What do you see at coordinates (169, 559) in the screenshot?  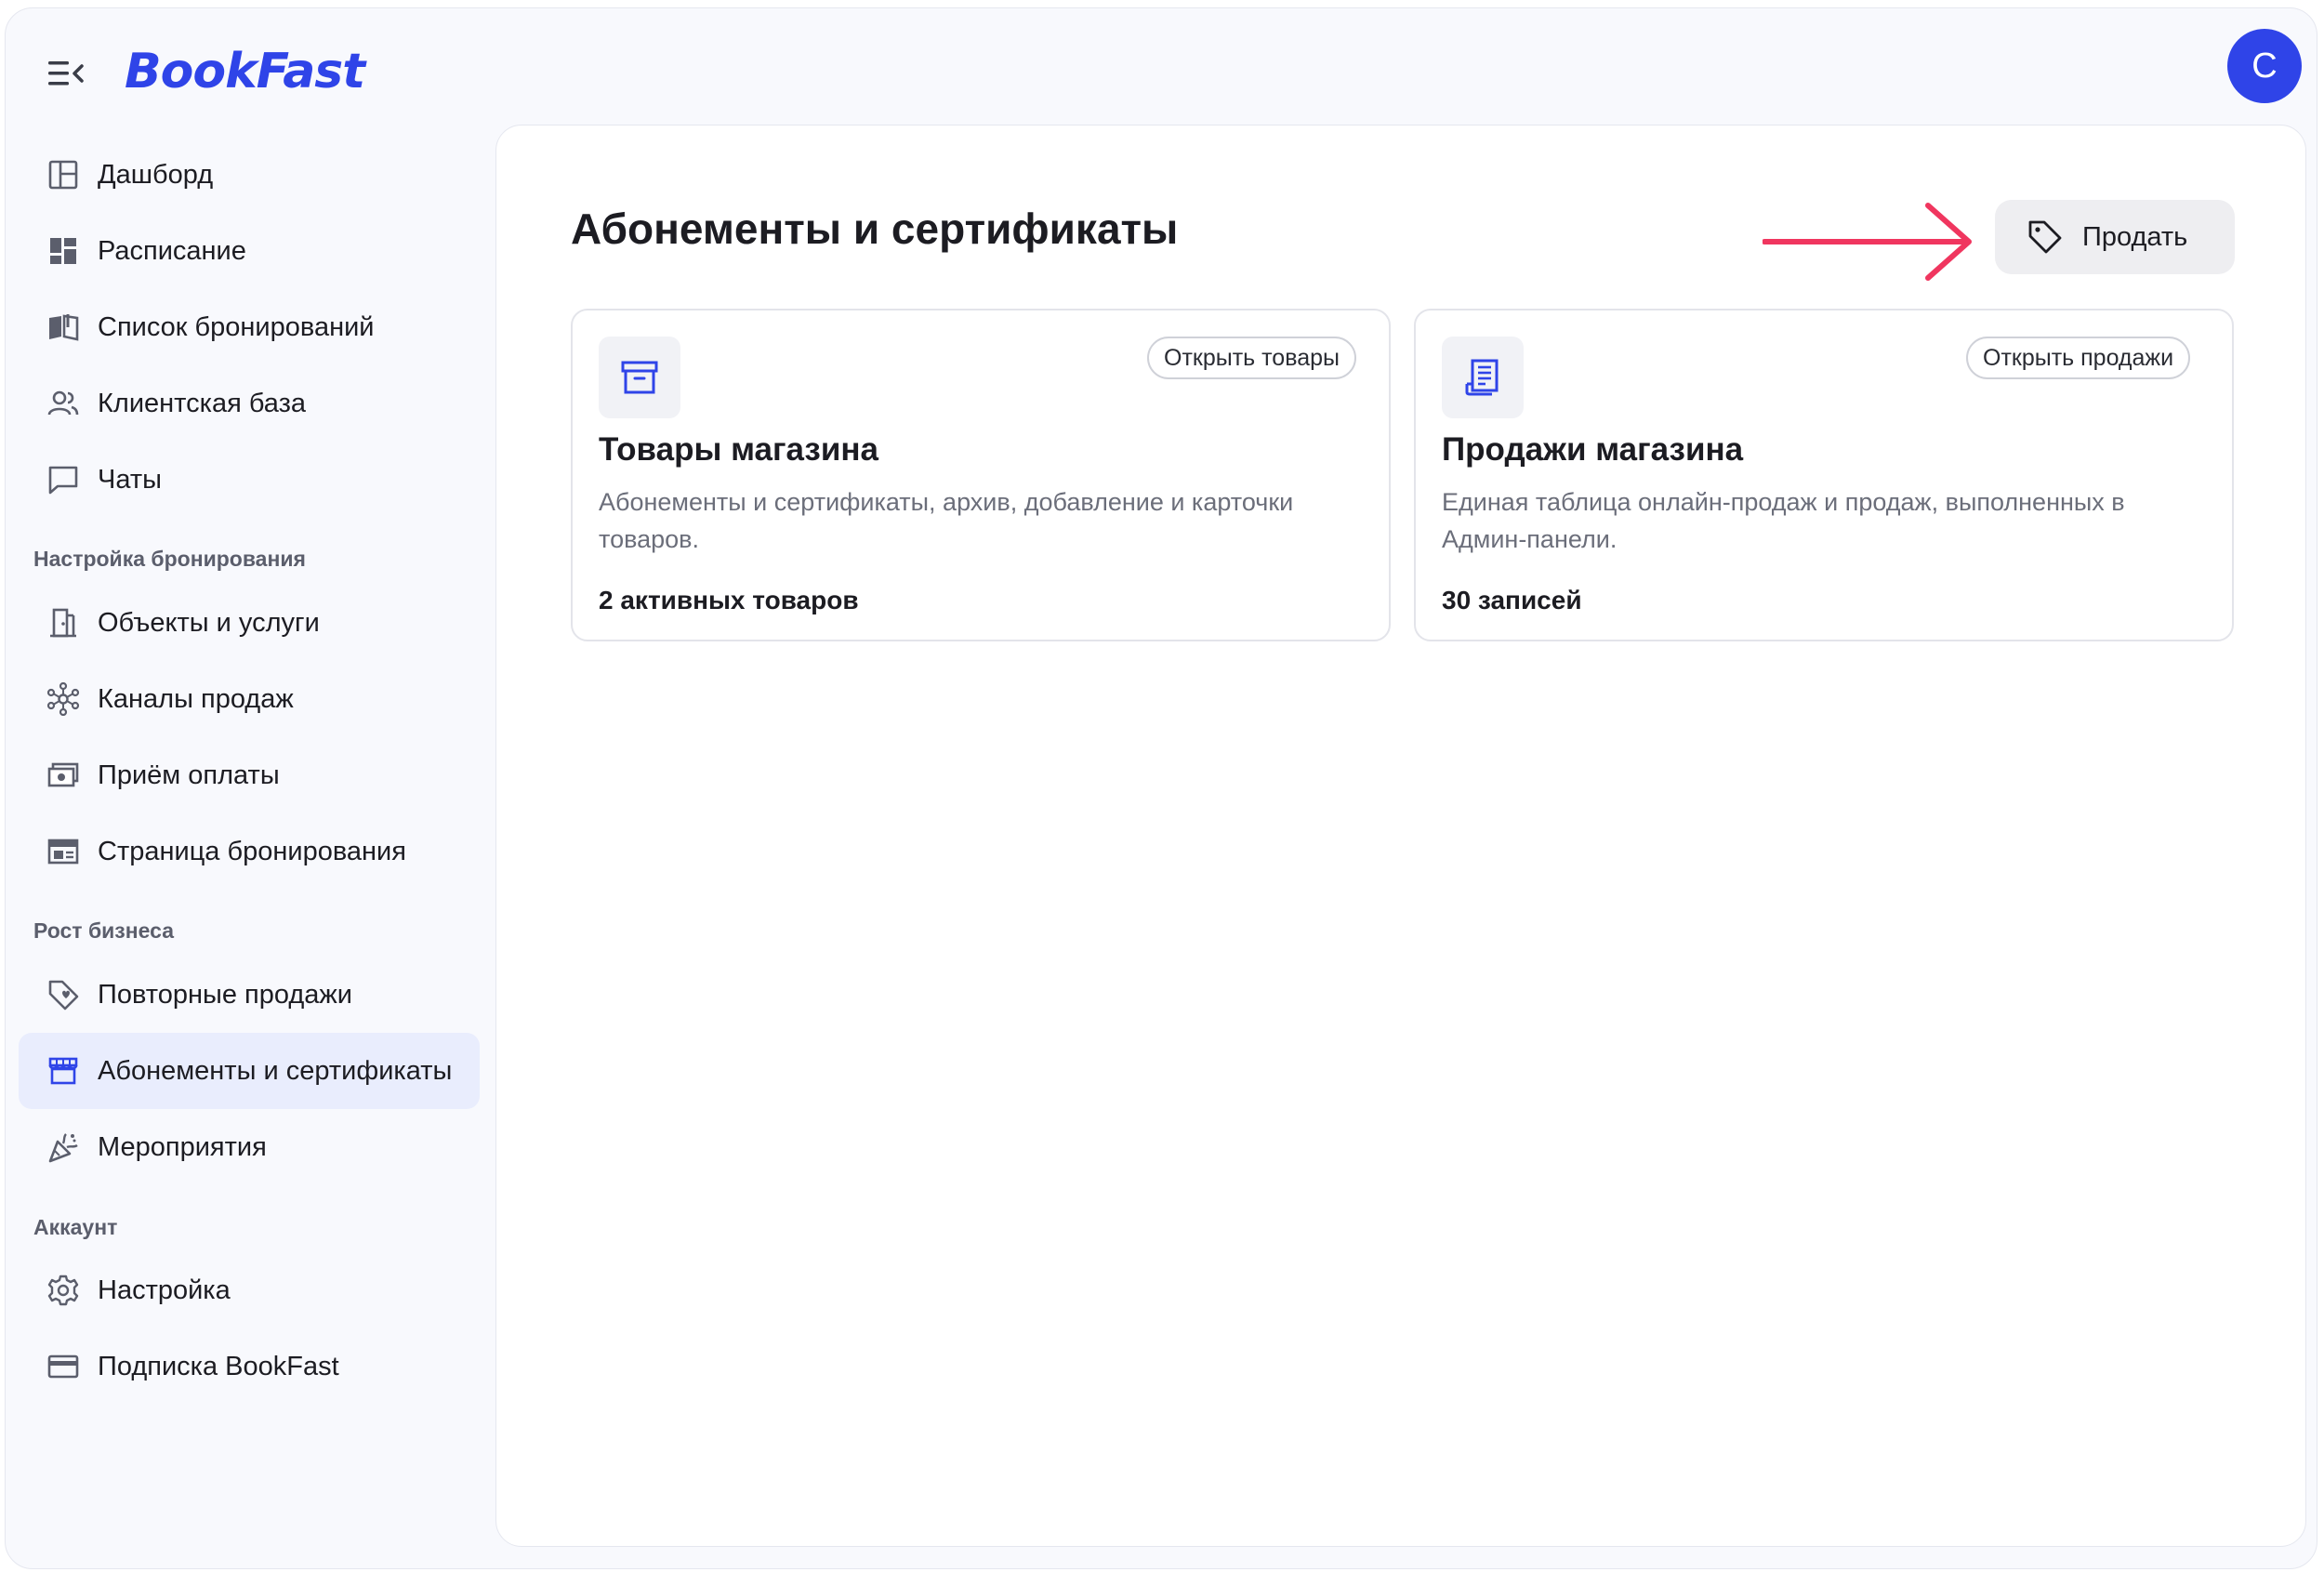 I see `section-heading-booking: Настройка бронирования` at bounding box center [169, 559].